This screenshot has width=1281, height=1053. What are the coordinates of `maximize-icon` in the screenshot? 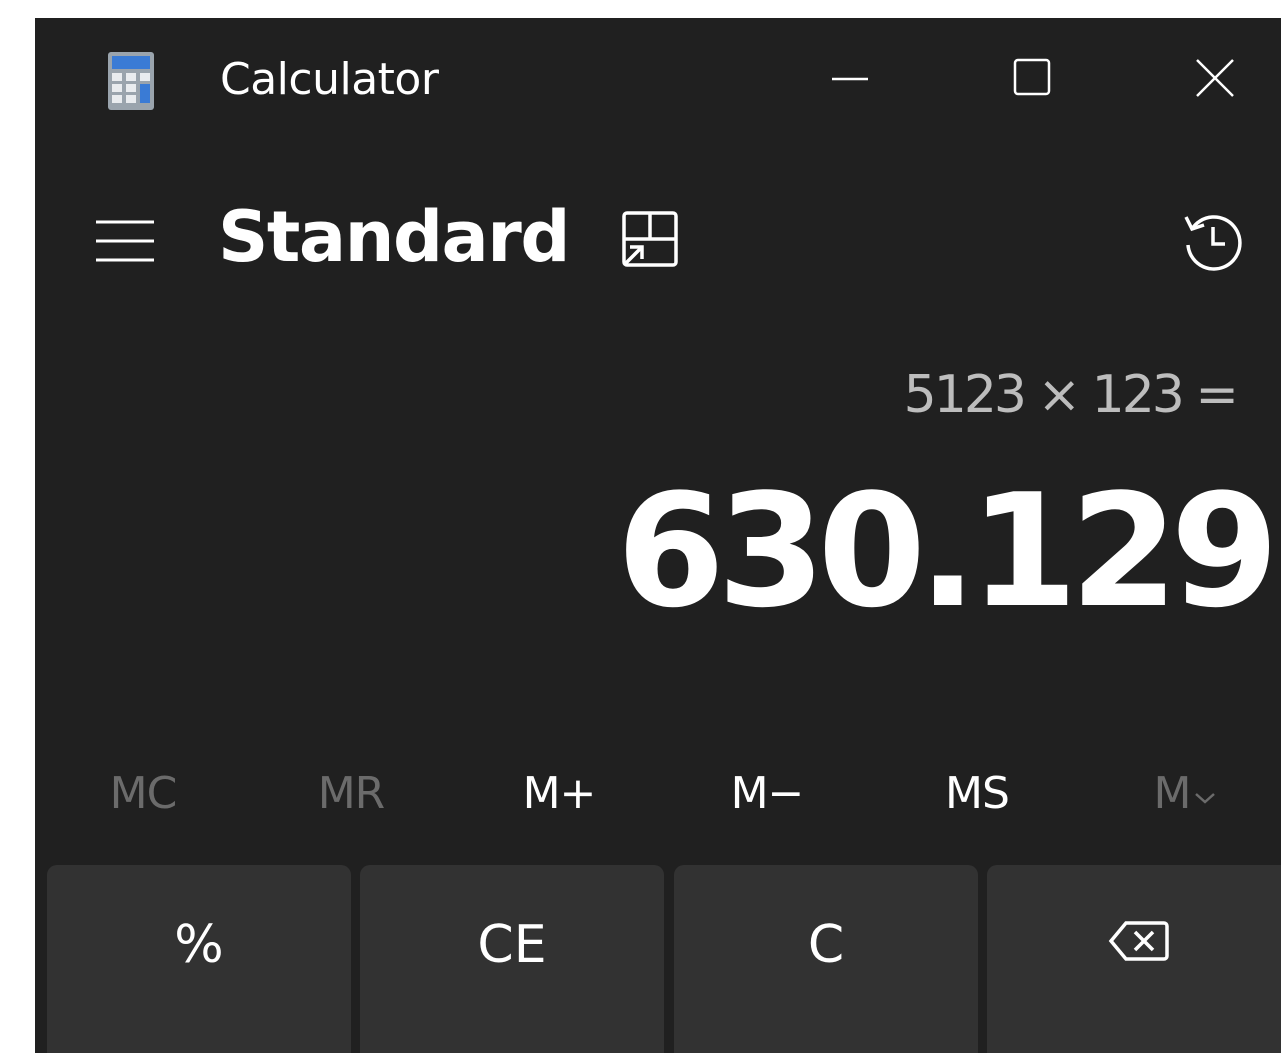 It's located at (1033, 78).